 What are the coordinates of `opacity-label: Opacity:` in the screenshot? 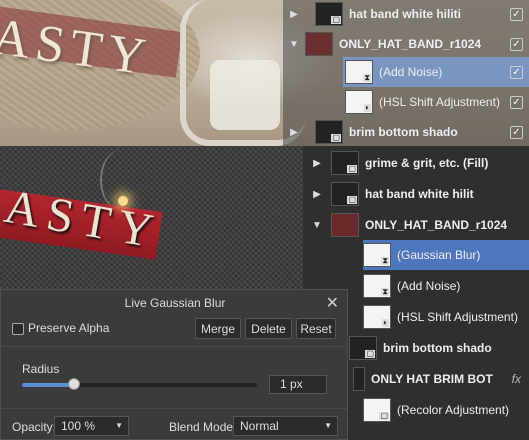 It's located at (34, 427).